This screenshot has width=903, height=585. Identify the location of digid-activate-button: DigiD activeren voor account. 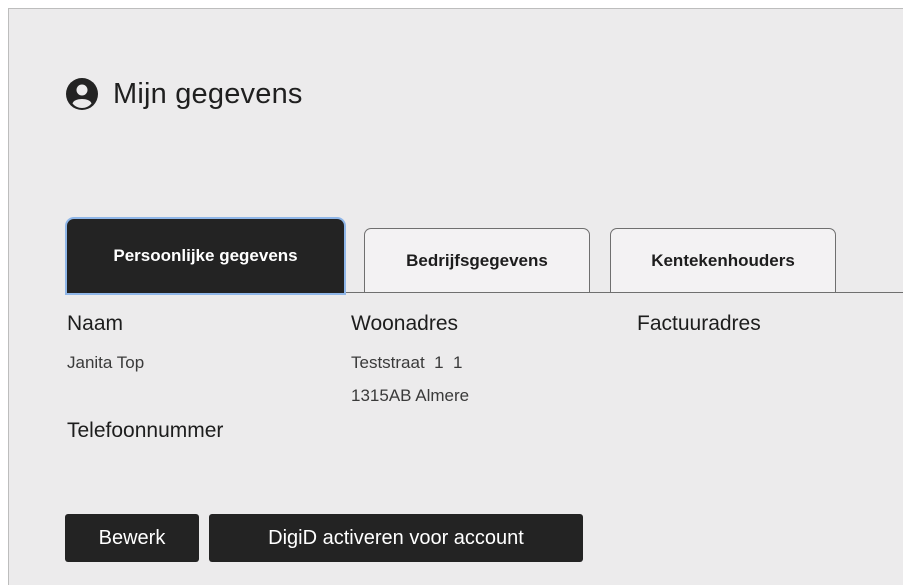
(396, 538).